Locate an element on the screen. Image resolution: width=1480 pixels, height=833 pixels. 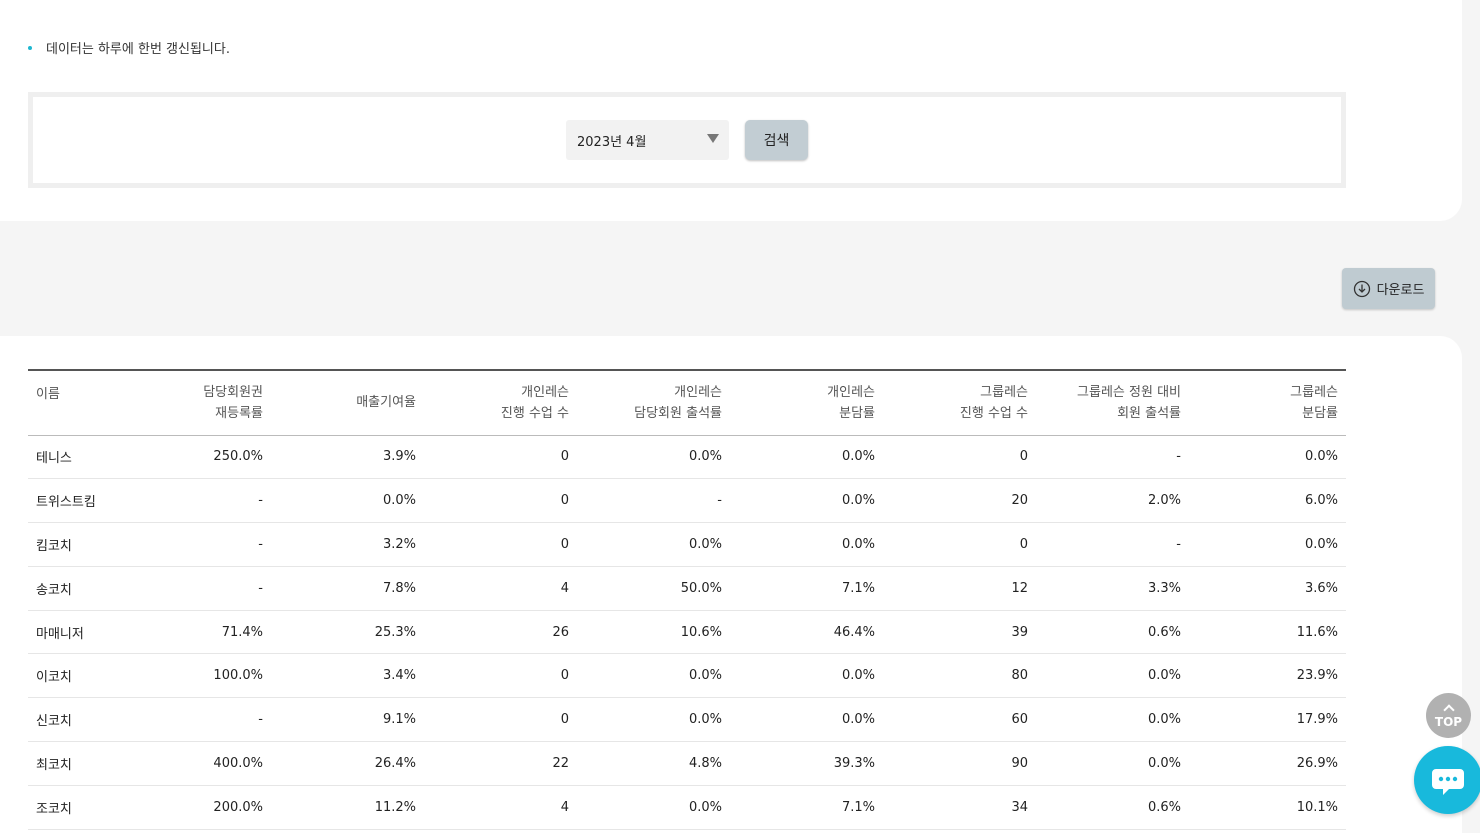
download-circle-icon is located at coordinates (1361, 288).